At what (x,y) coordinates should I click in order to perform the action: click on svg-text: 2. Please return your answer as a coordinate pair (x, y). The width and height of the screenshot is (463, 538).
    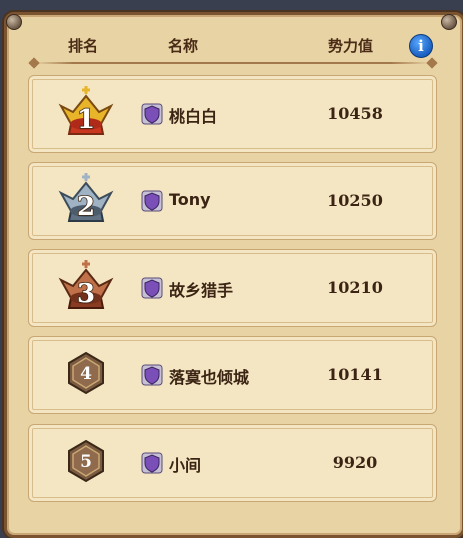
    Looking at the image, I should click on (86, 207).